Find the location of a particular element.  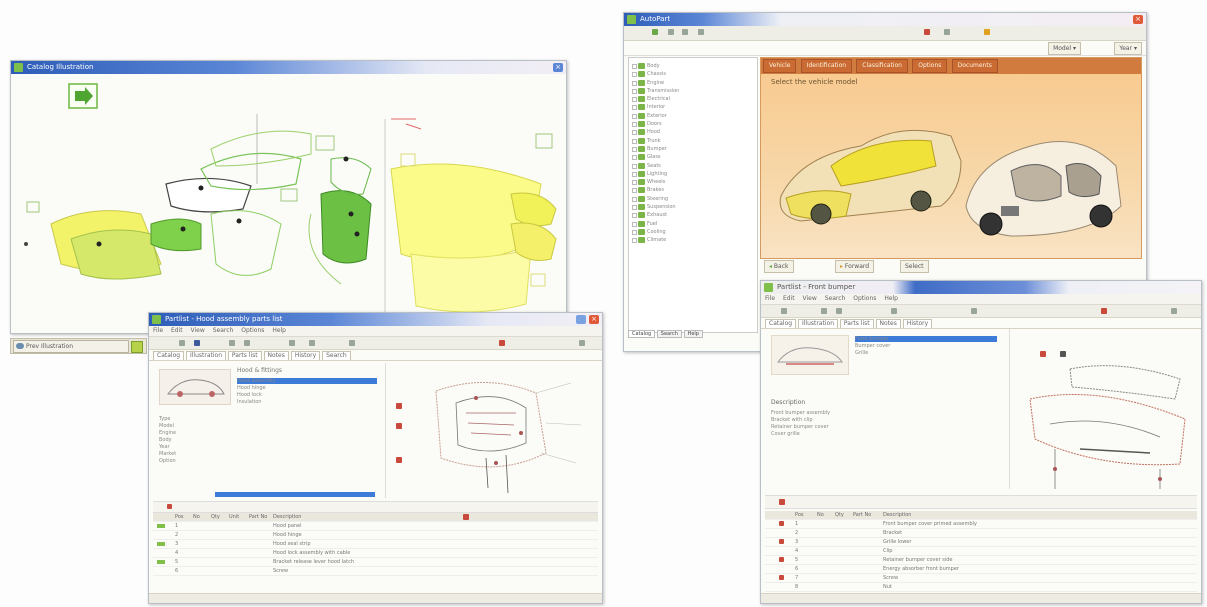

tree-item: Electrical is located at coordinates (693, 99).